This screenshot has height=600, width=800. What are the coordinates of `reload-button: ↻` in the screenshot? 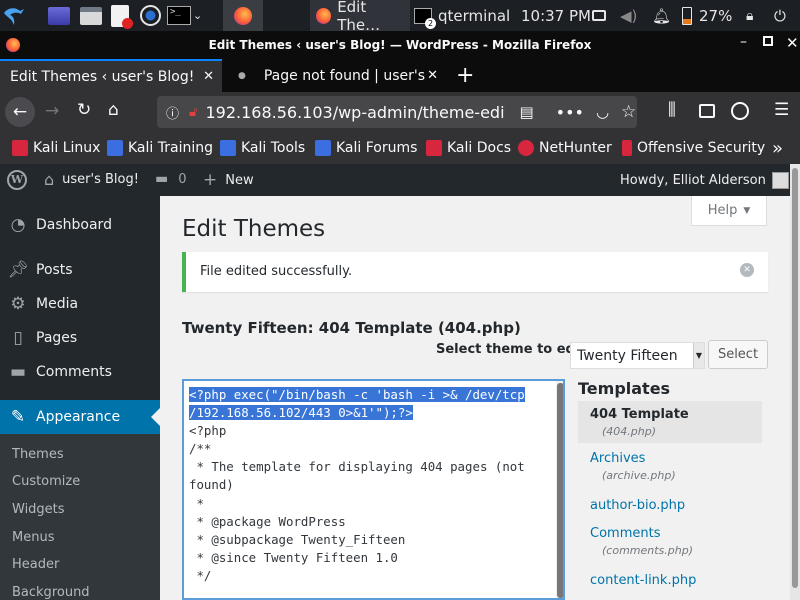 It's located at (84, 110).